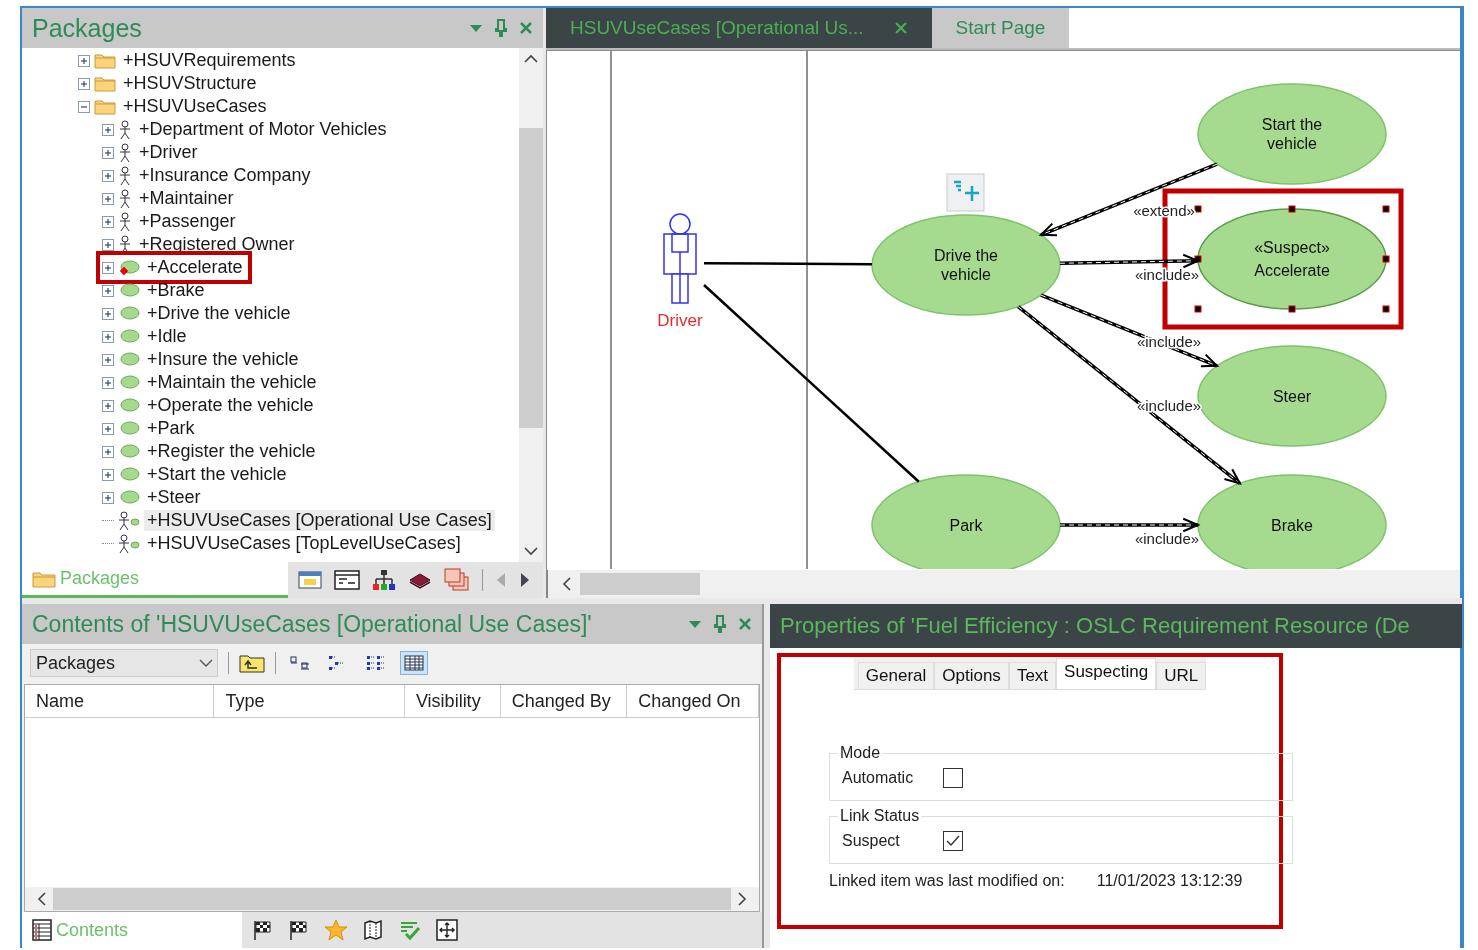 The height and width of the screenshot is (950, 1478). What do you see at coordinates (217, 474) in the screenshot?
I see `tree-item: +Start the vehicle` at bounding box center [217, 474].